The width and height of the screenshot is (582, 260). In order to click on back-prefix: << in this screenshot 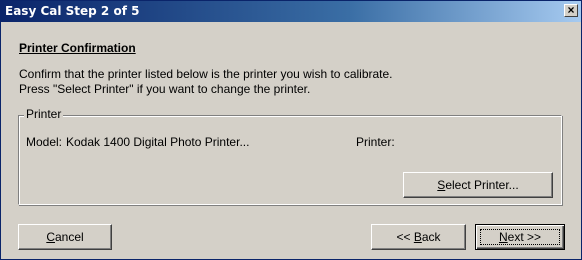, I will do `click(405, 237)`.